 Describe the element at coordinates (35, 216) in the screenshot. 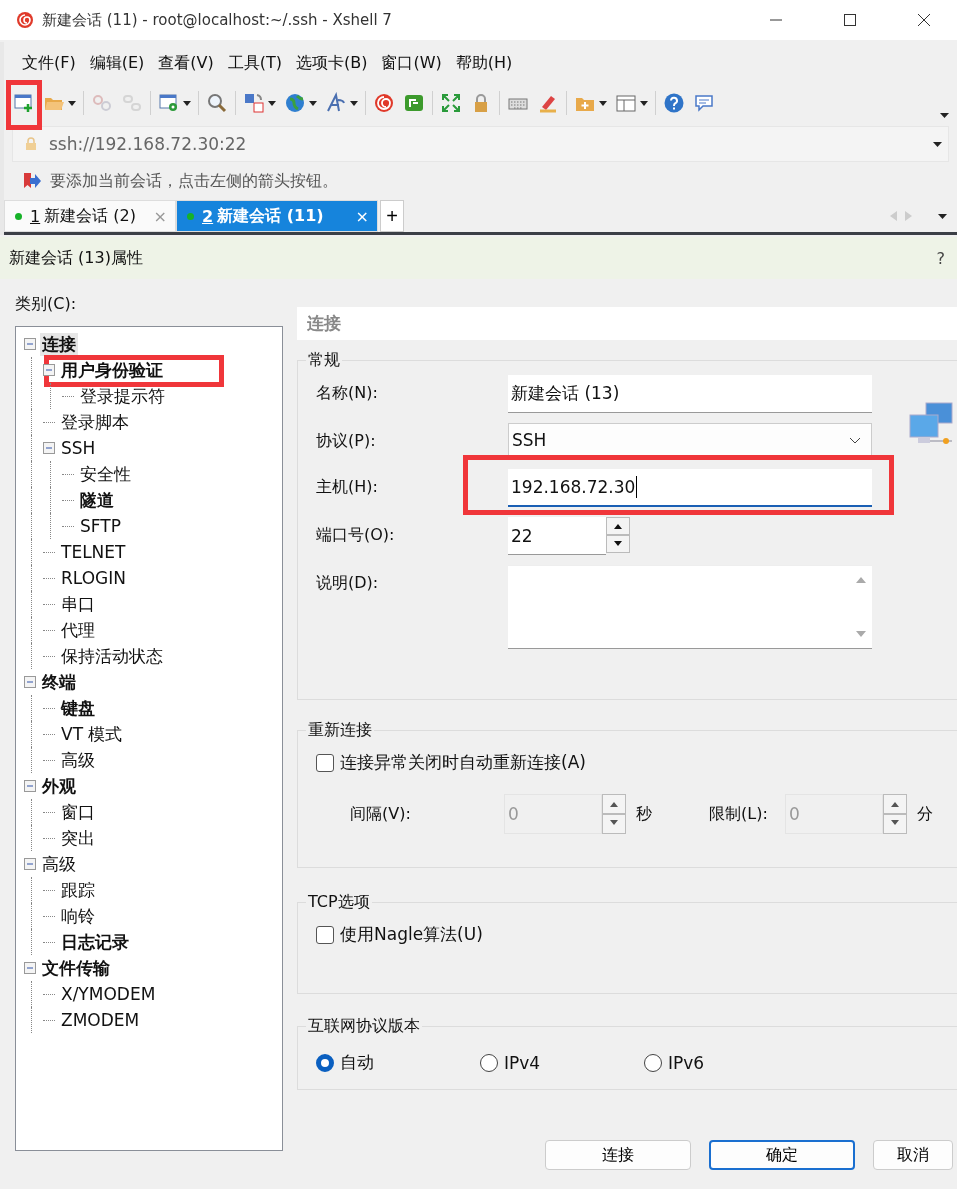

I see `tab-number: 1` at that location.